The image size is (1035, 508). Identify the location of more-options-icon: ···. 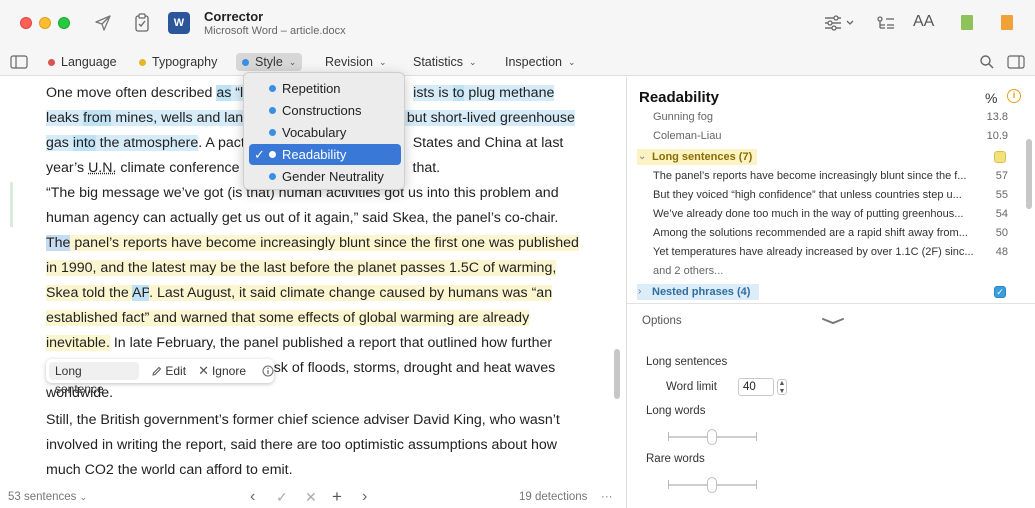
(607, 497).